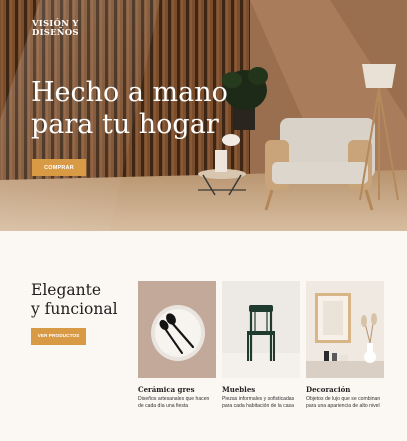  What do you see at coordinates (55, 33) in the screenshot?
I see `brand-line-2: DISEÑOS` at bounding box center [55, 33].